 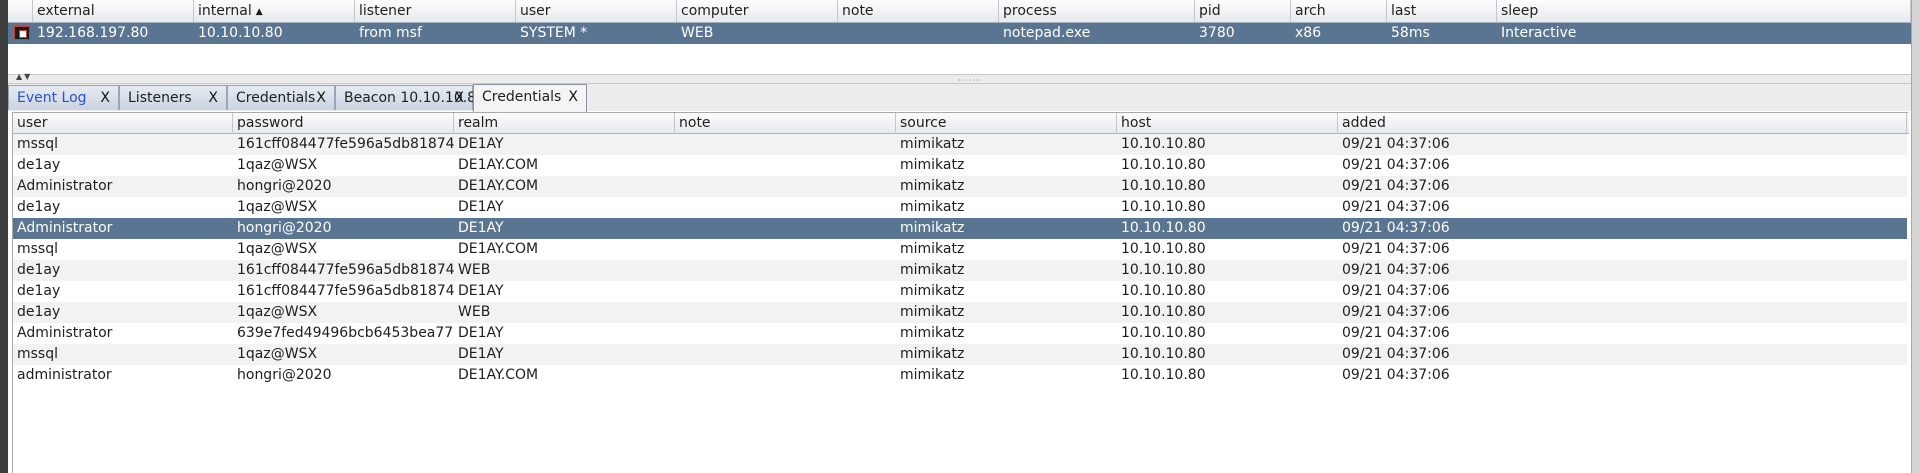 What do you see at coordinates (1217, 33) in the screenshot?
I see `beacon-cell-pid: 3780` at bounding box center [1217, 33].